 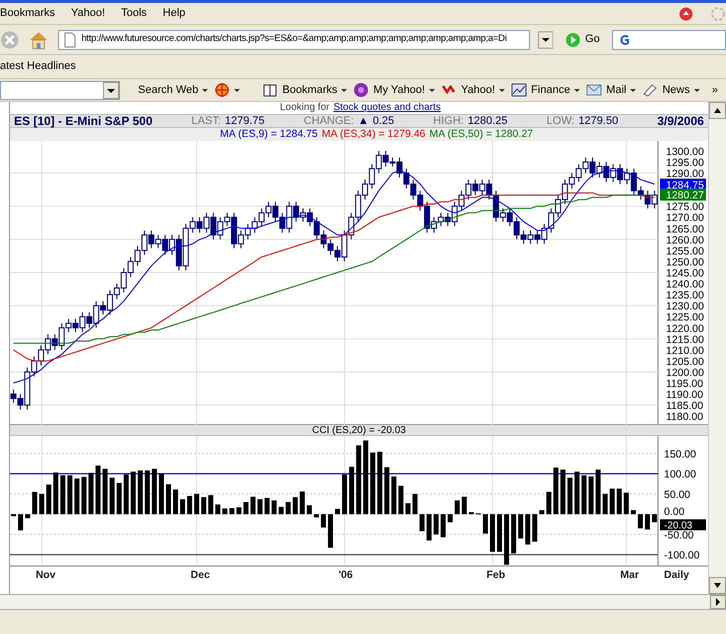 What do you see at coordinates (685, 306) in the screenshot?
I see `axis-label: 1230.00` at bounding box center [685, 306].